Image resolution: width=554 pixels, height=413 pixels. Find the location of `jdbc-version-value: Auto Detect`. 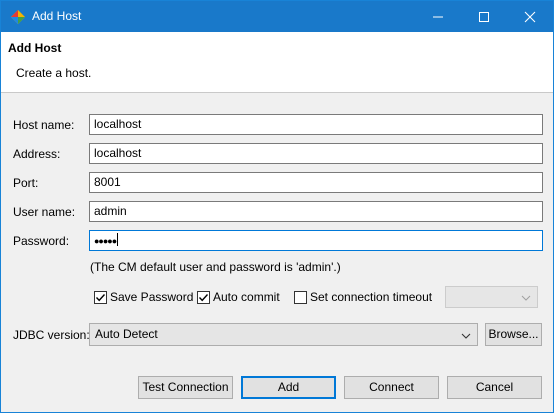

jdbc-version-value: Auto Detect is located at coordinates (126, 334).